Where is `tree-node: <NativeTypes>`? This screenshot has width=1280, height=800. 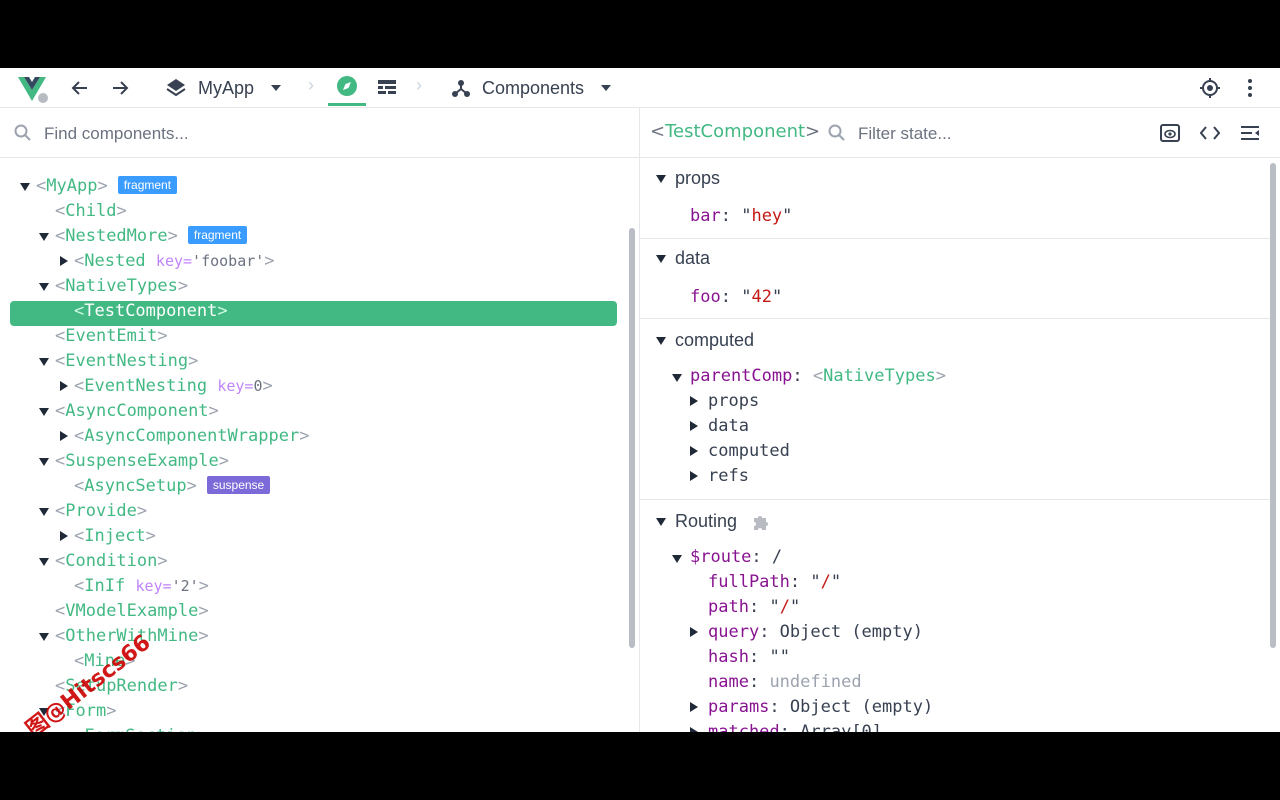 tree-node: <NativeTypes> is located at coordinates (113, 286).